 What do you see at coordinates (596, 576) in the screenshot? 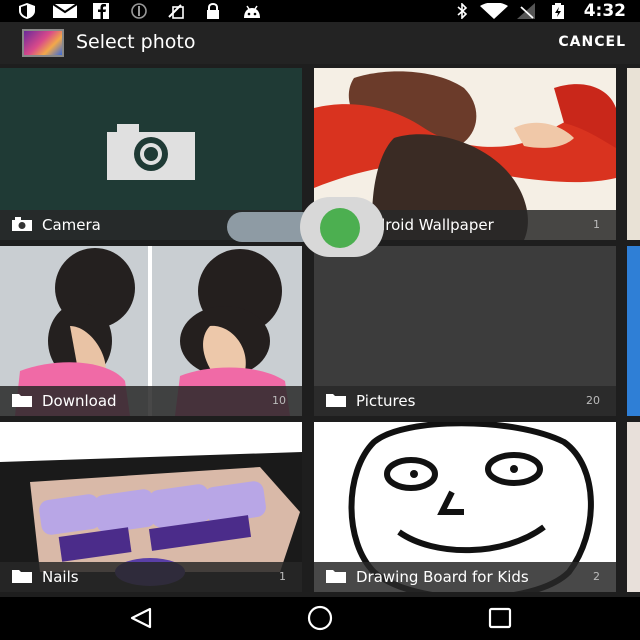
I see `album-count: 2` at bounding box center [596, 576].